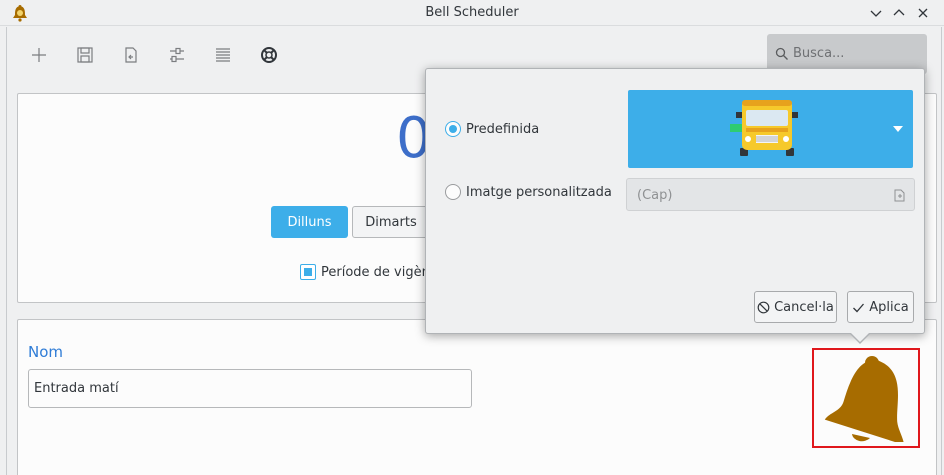 Image resolution: width=944 pixels, height=475 pixels. I want to click on custom-image-option: Imatge personalitzada, so click(528, 192).